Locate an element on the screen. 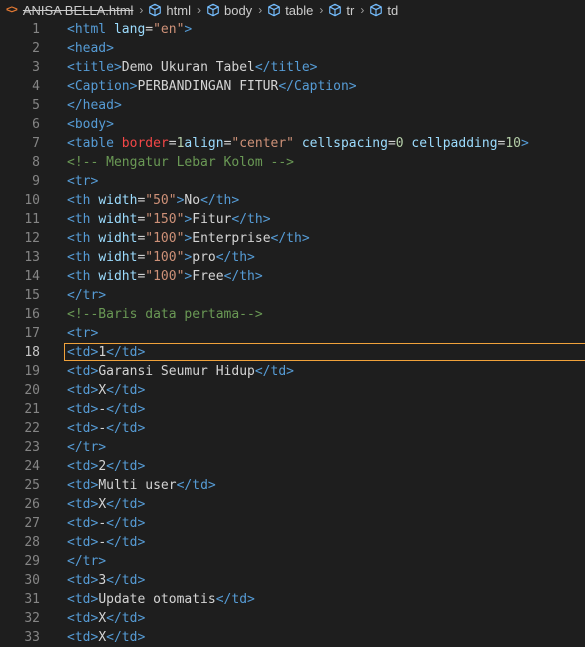 The height and width of the screenshot is (647, 585). code-text: <td>Update otomatis</td> is located at coordinates (161, 599).